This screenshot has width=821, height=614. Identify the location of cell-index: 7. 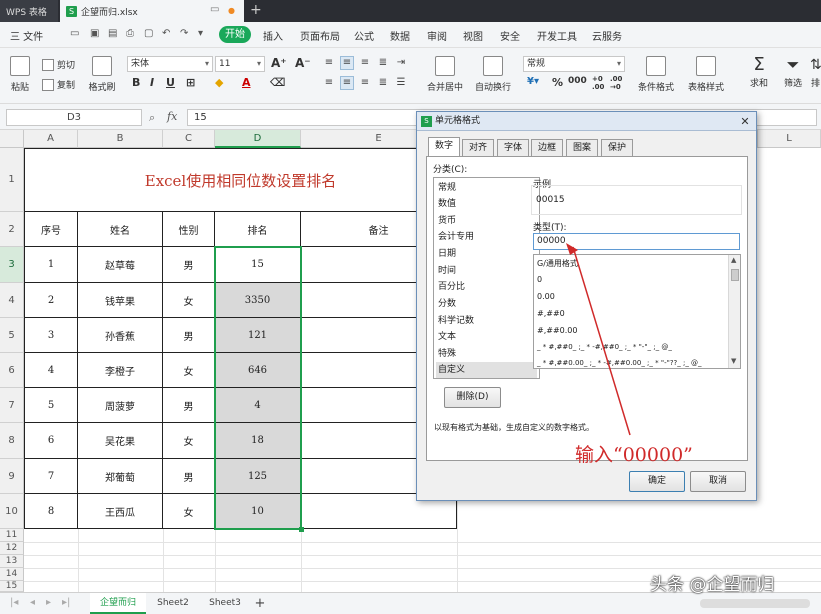
(51, 476).